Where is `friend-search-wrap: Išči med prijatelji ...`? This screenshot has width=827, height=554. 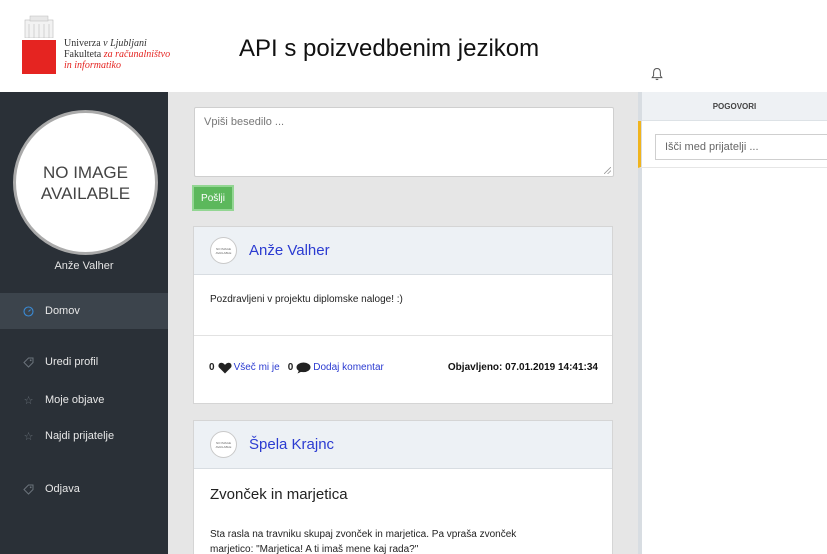
friend-search-wrap: Išči med prijatelji ... is located at coordinates (732, 144).